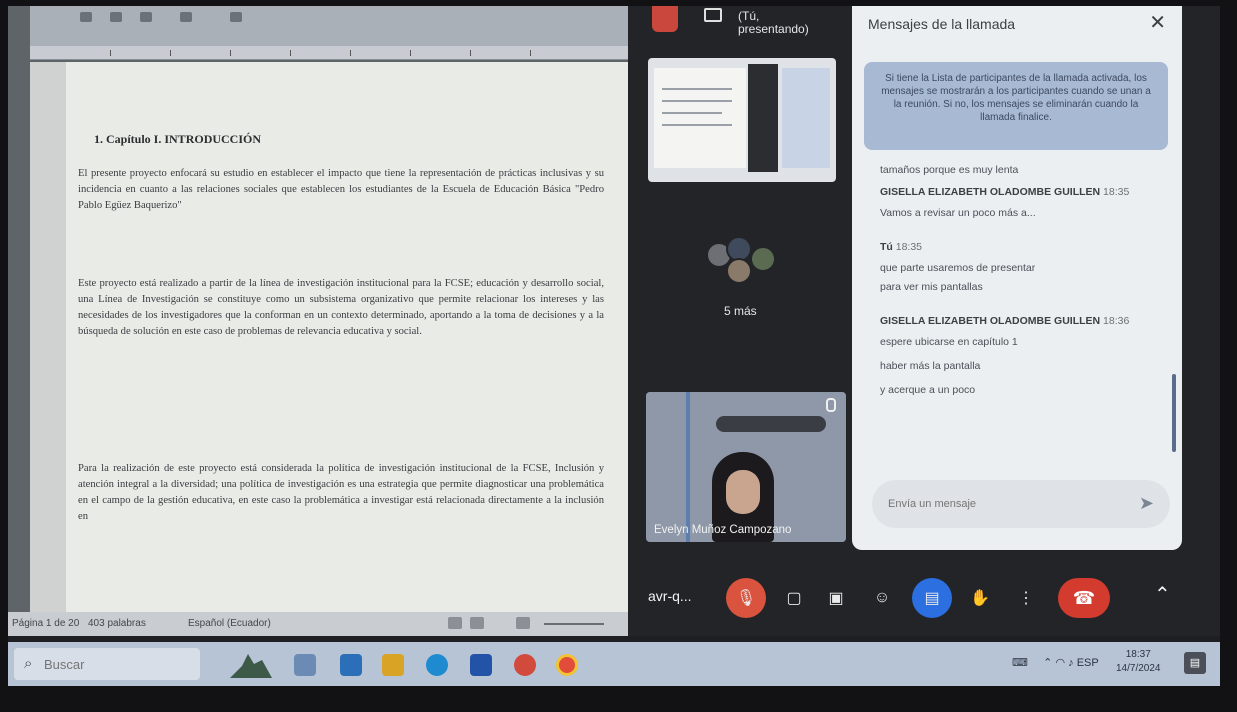 This screenshot has height=712, width=1237. I want to click on message-text: para ver mis pantallas, so click(931, 287).